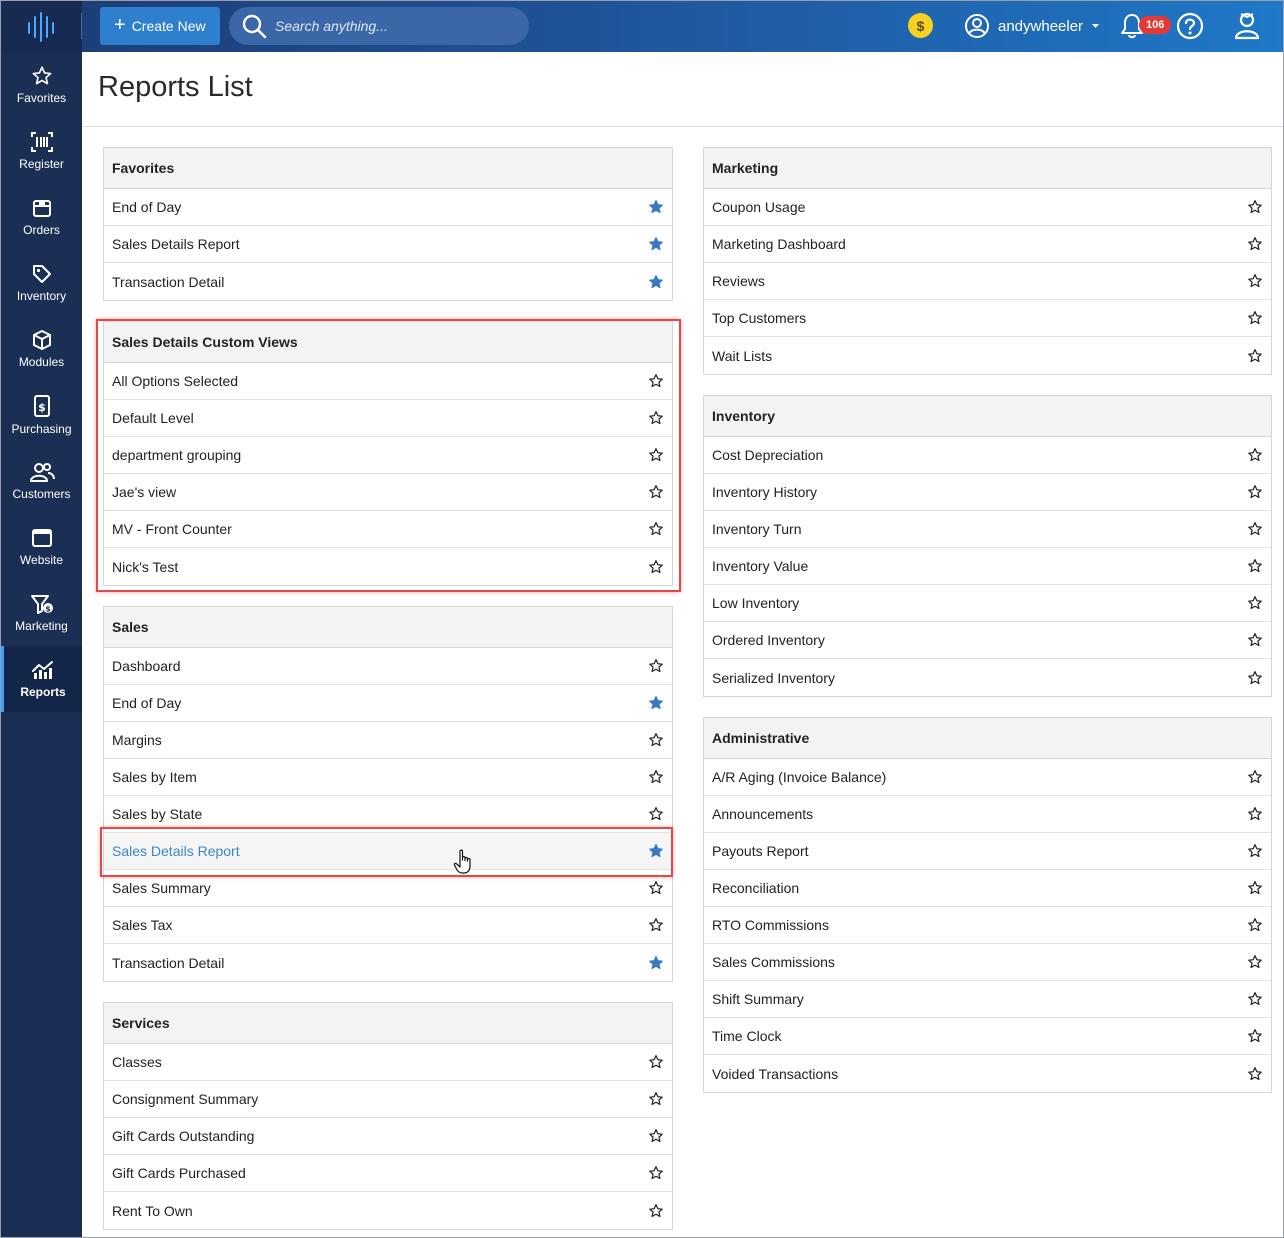 The height and width of the screenshot is (1238, 1284). I want to click on report-row: Shift Summary, so click(987, 999).